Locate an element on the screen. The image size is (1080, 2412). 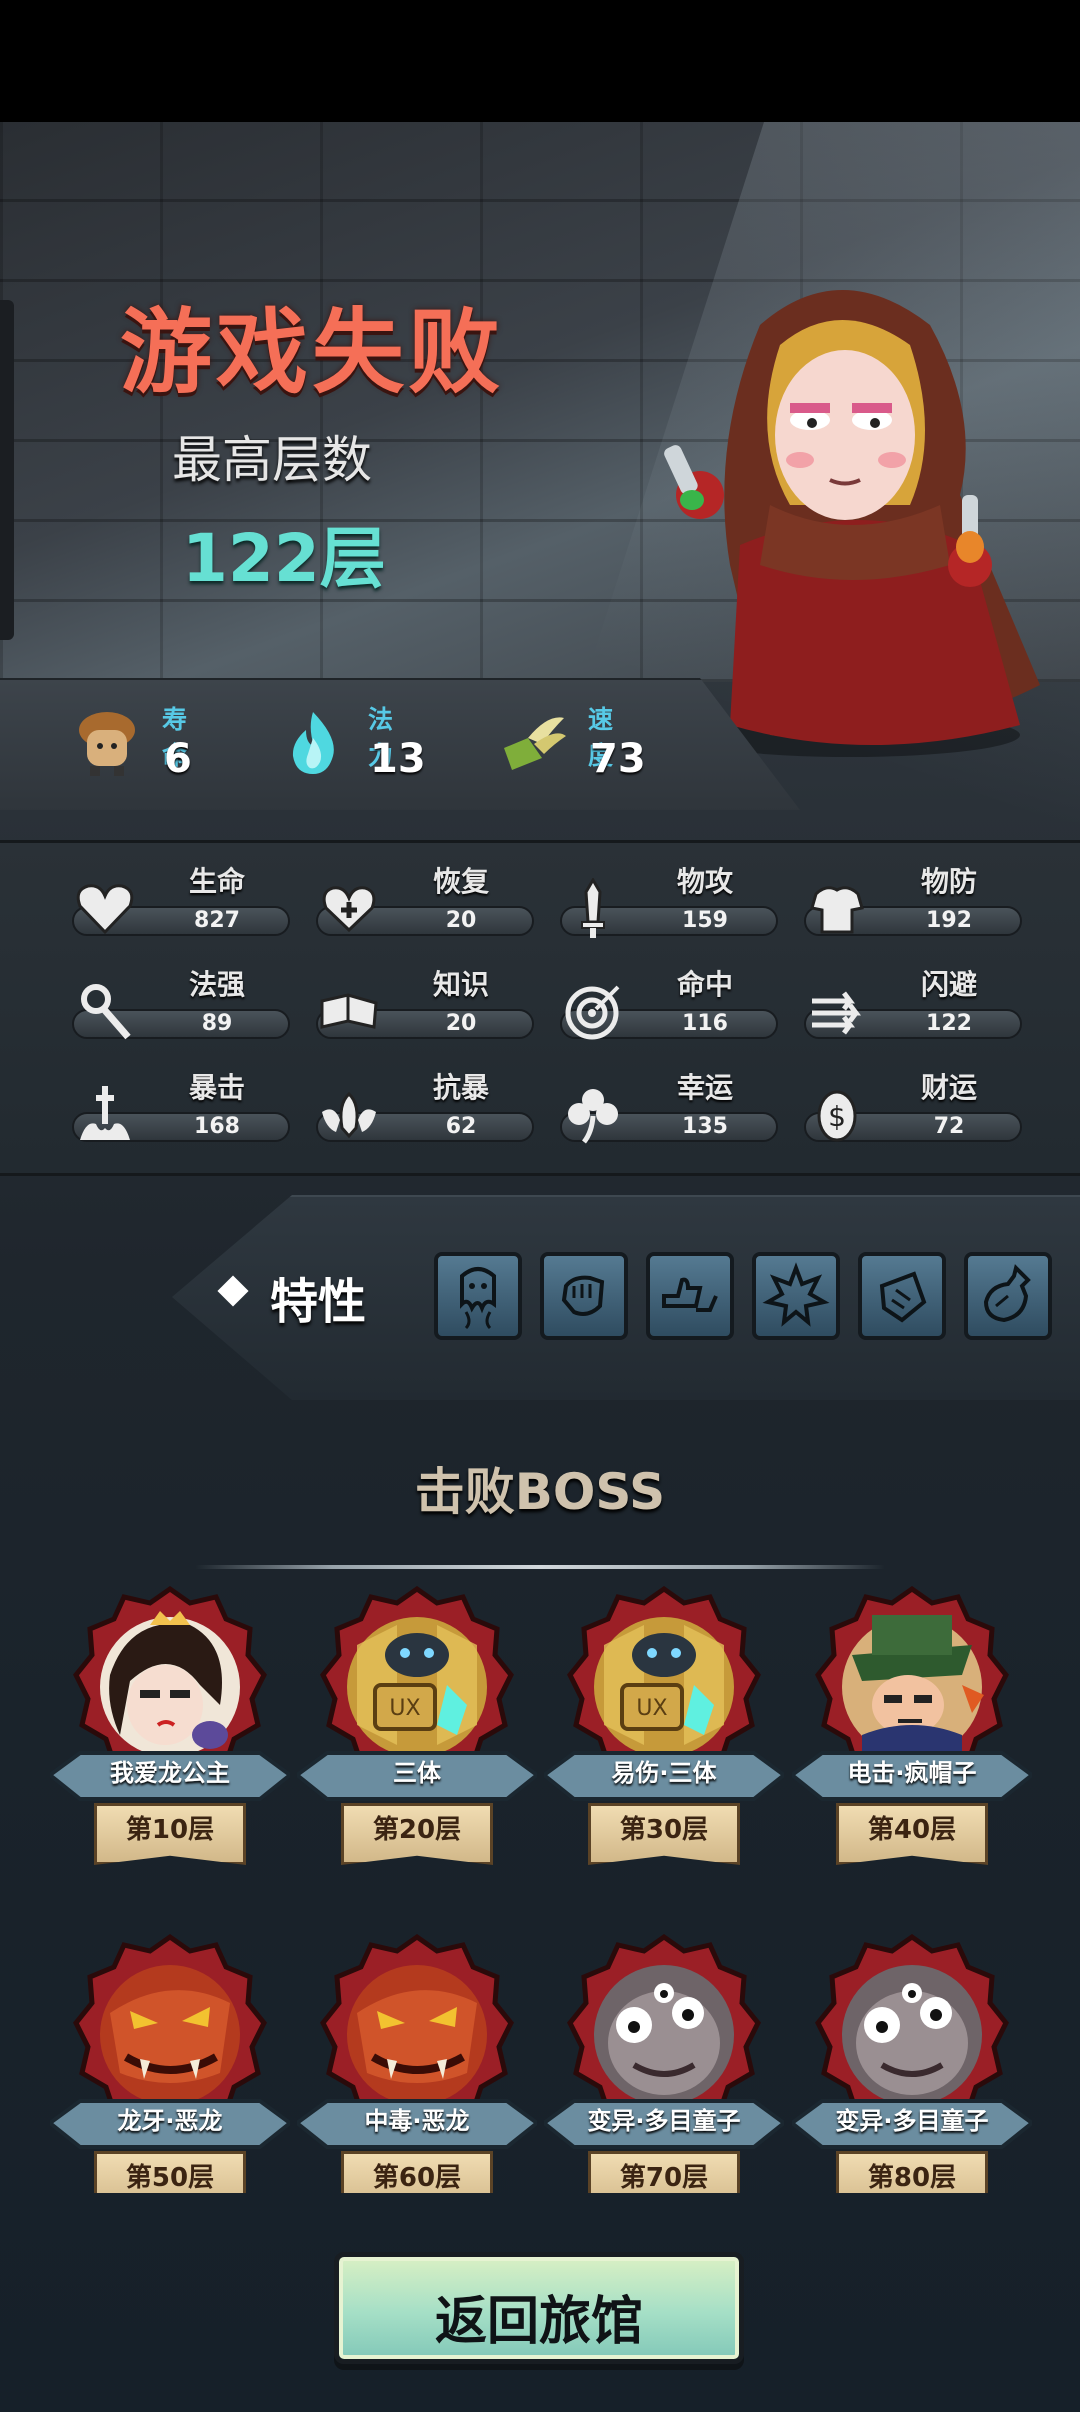
boss-card: 变异·多目童子 第70层 is located at coordinates (664, 2063).